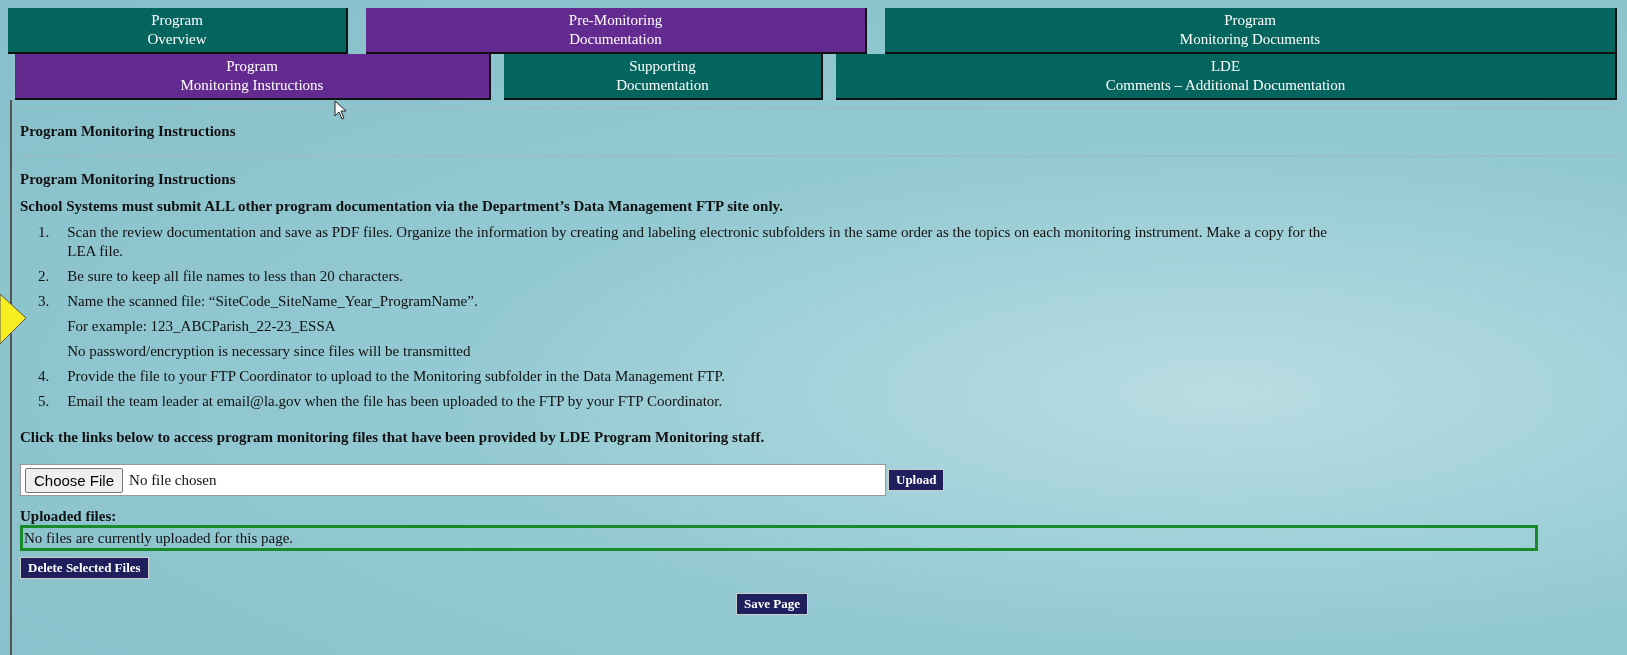  I want to click on step-text: Email the team leader at email@la.gov when the file has been uploaded to the FTP by your FTP Coordinator., so click(395, 401).